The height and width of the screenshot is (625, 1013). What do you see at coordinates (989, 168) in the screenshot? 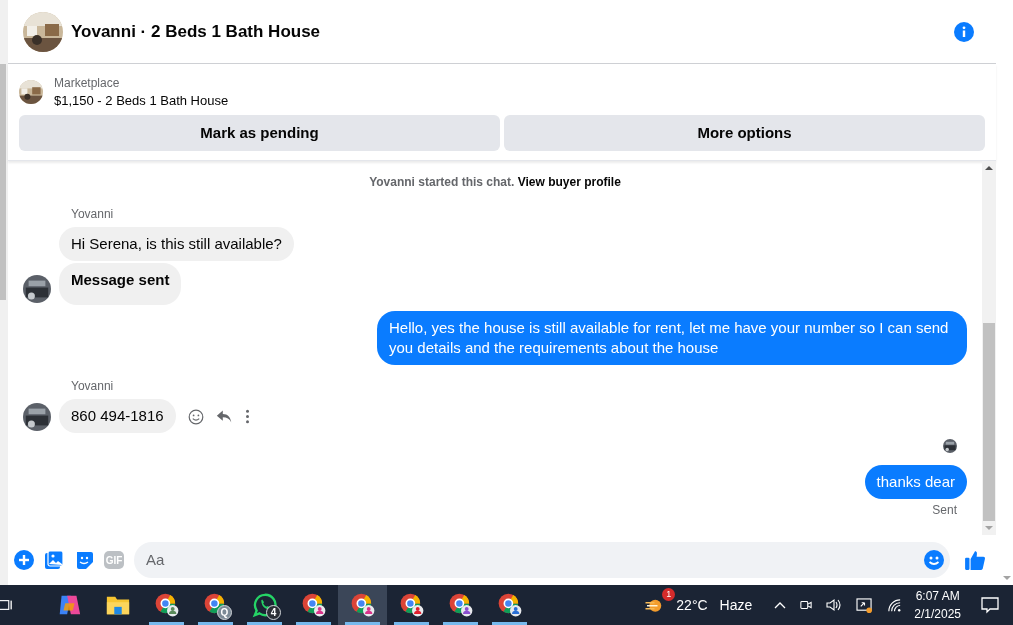
I see `scroll-up-icon` at bounding box center [989, 168].